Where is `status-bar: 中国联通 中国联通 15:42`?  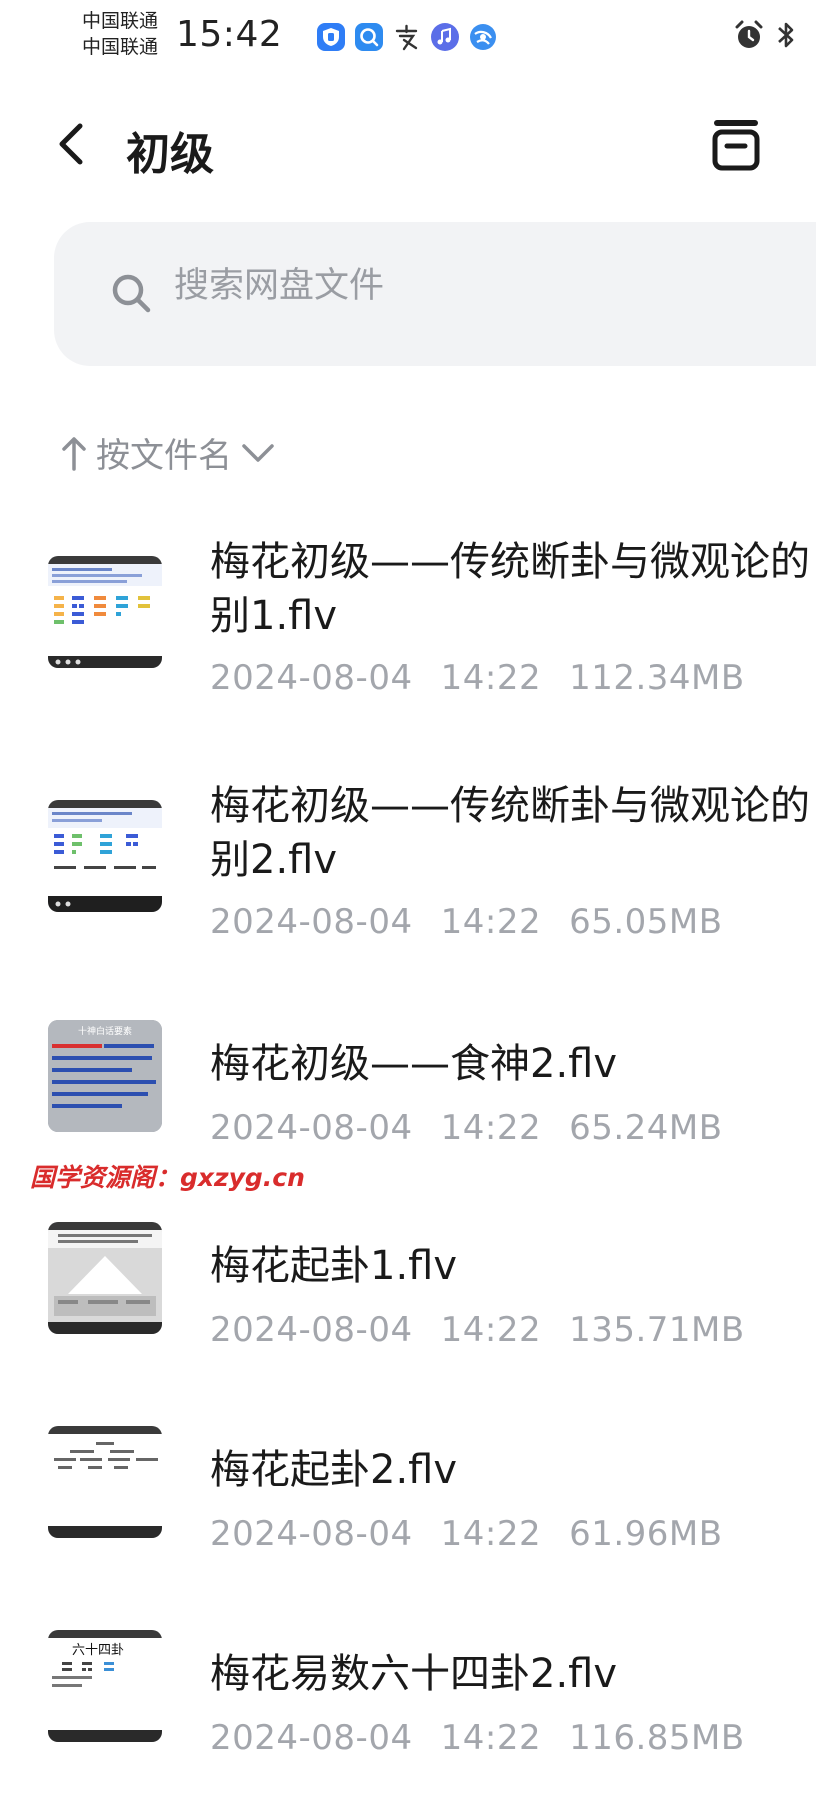
status-bar: 中国联通 中国联通 15:42 is located at coordinates (408, 40).